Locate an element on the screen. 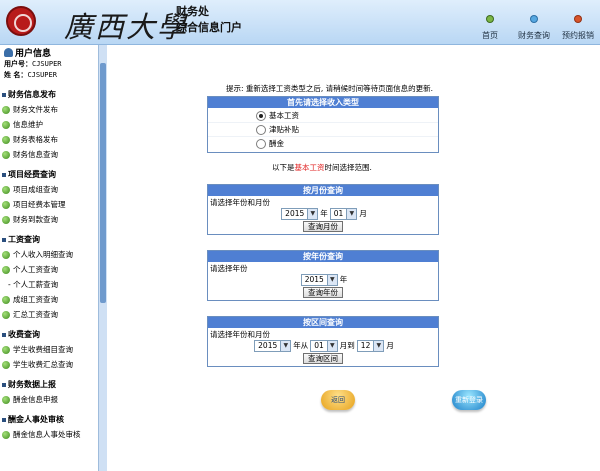  section-fee-query-title: 收费查询 is located at coordinates (24, 334).